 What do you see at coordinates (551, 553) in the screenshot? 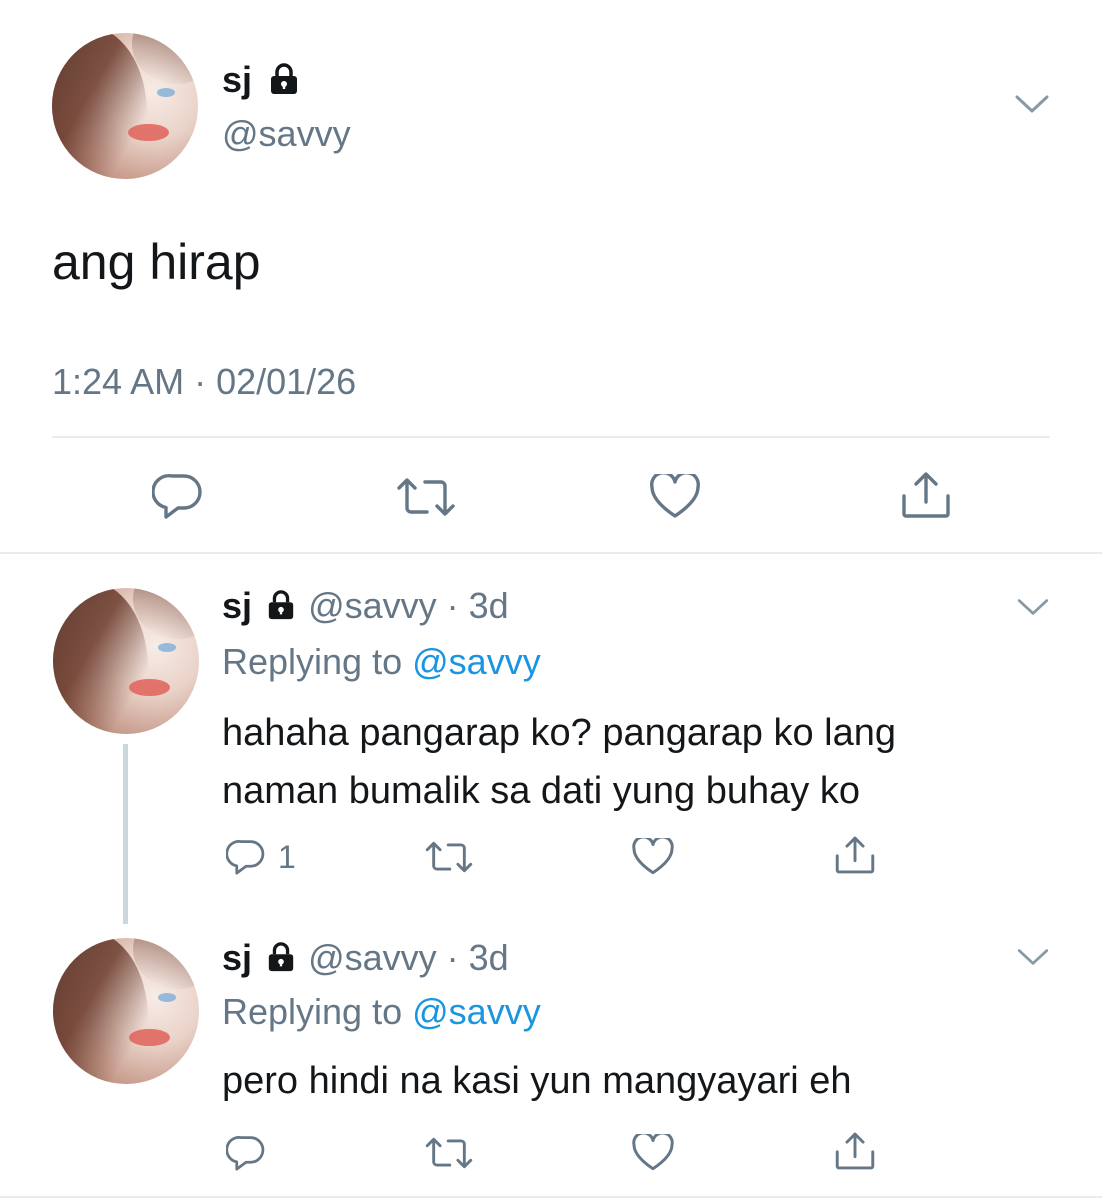
I see `section-divider` at bounding box center [551, 553].